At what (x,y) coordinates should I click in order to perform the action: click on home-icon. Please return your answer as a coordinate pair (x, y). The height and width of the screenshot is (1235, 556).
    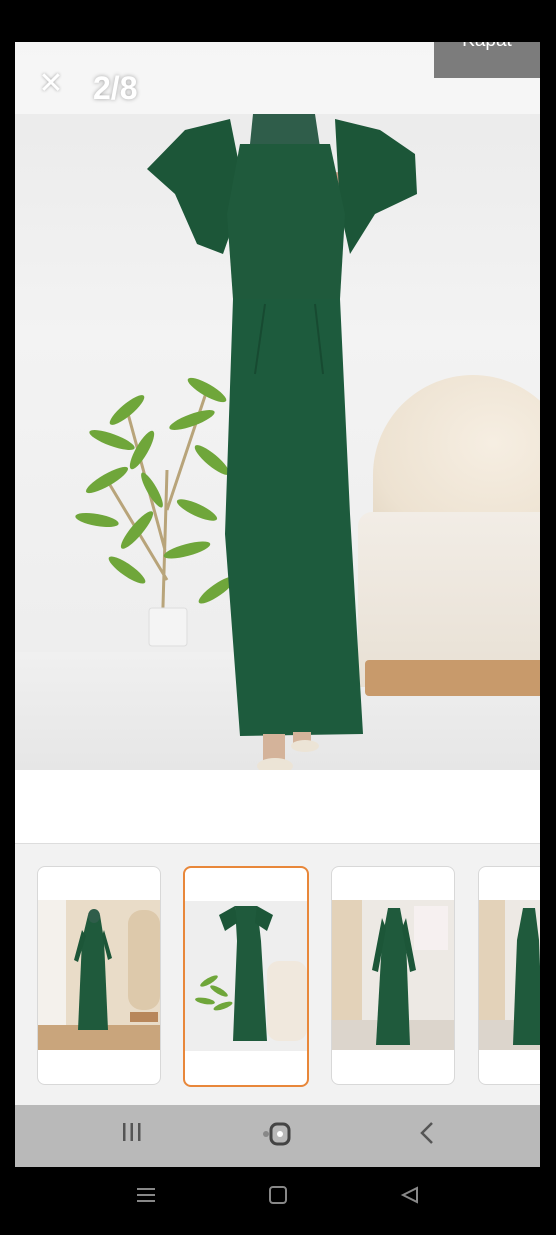
    Looking at the image, I should click on (278, 1134).